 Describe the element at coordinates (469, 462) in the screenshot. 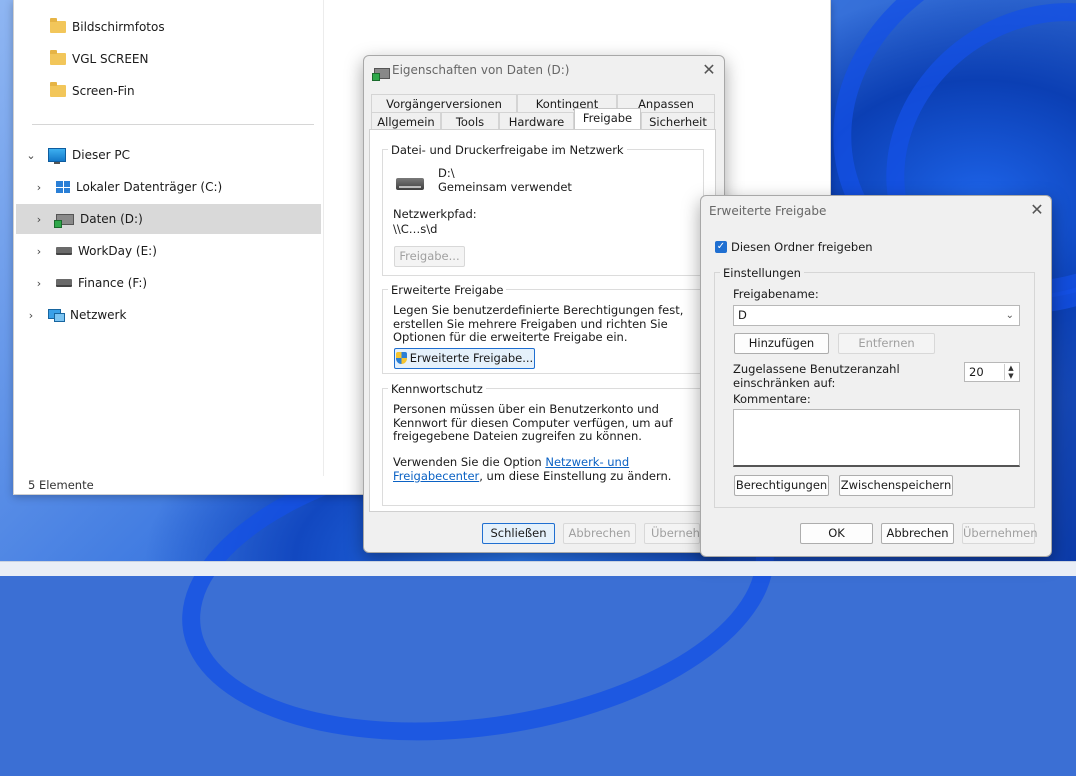

I see `option-prefix: Verwenden Sie die Option` at that location.